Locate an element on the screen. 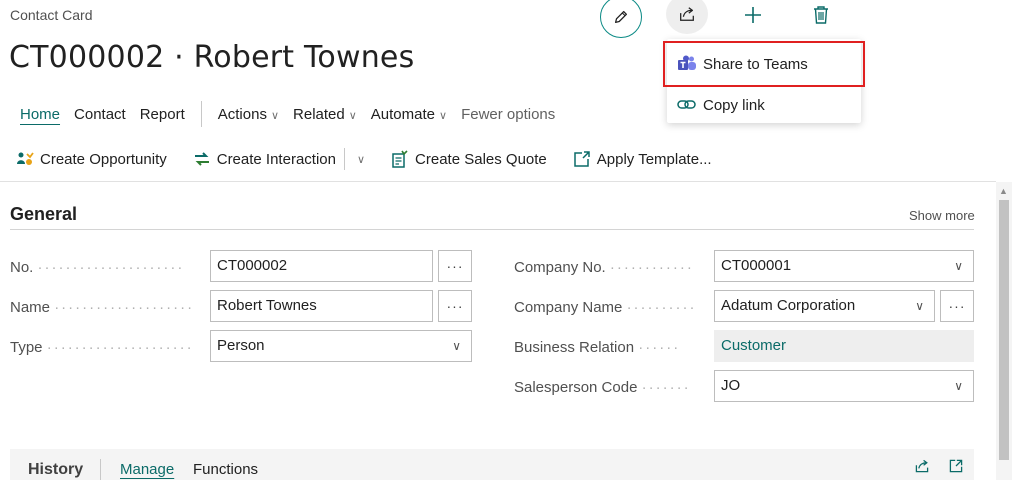  type-select: Person ∨ is located at coordinates (341, 346).